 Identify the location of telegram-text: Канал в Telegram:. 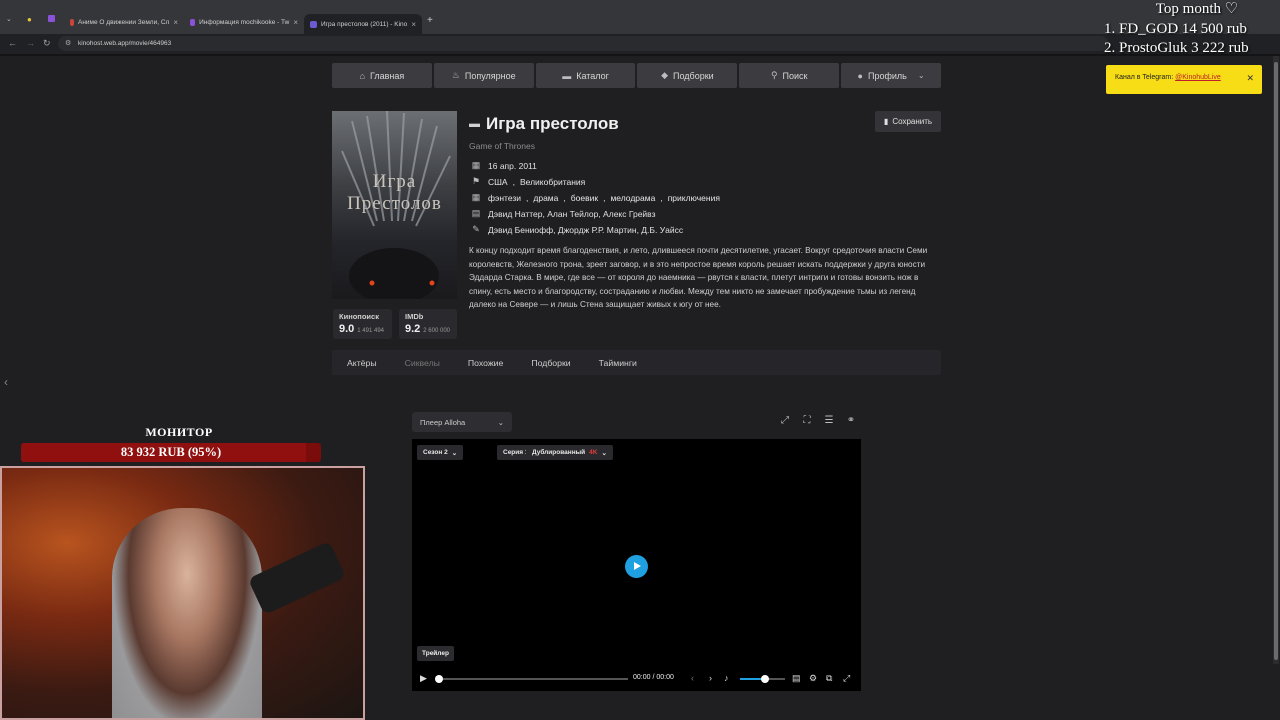
(1145, 77).